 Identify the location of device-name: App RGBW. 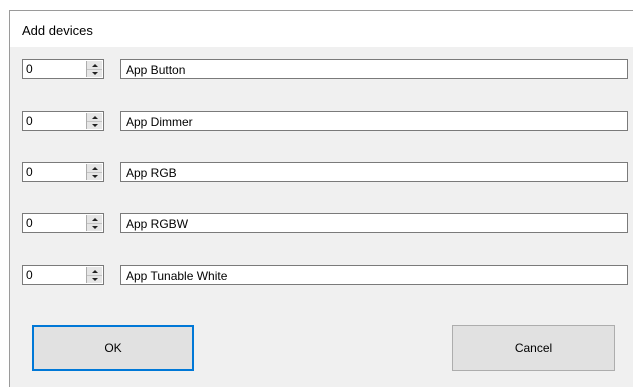
(157, 224).